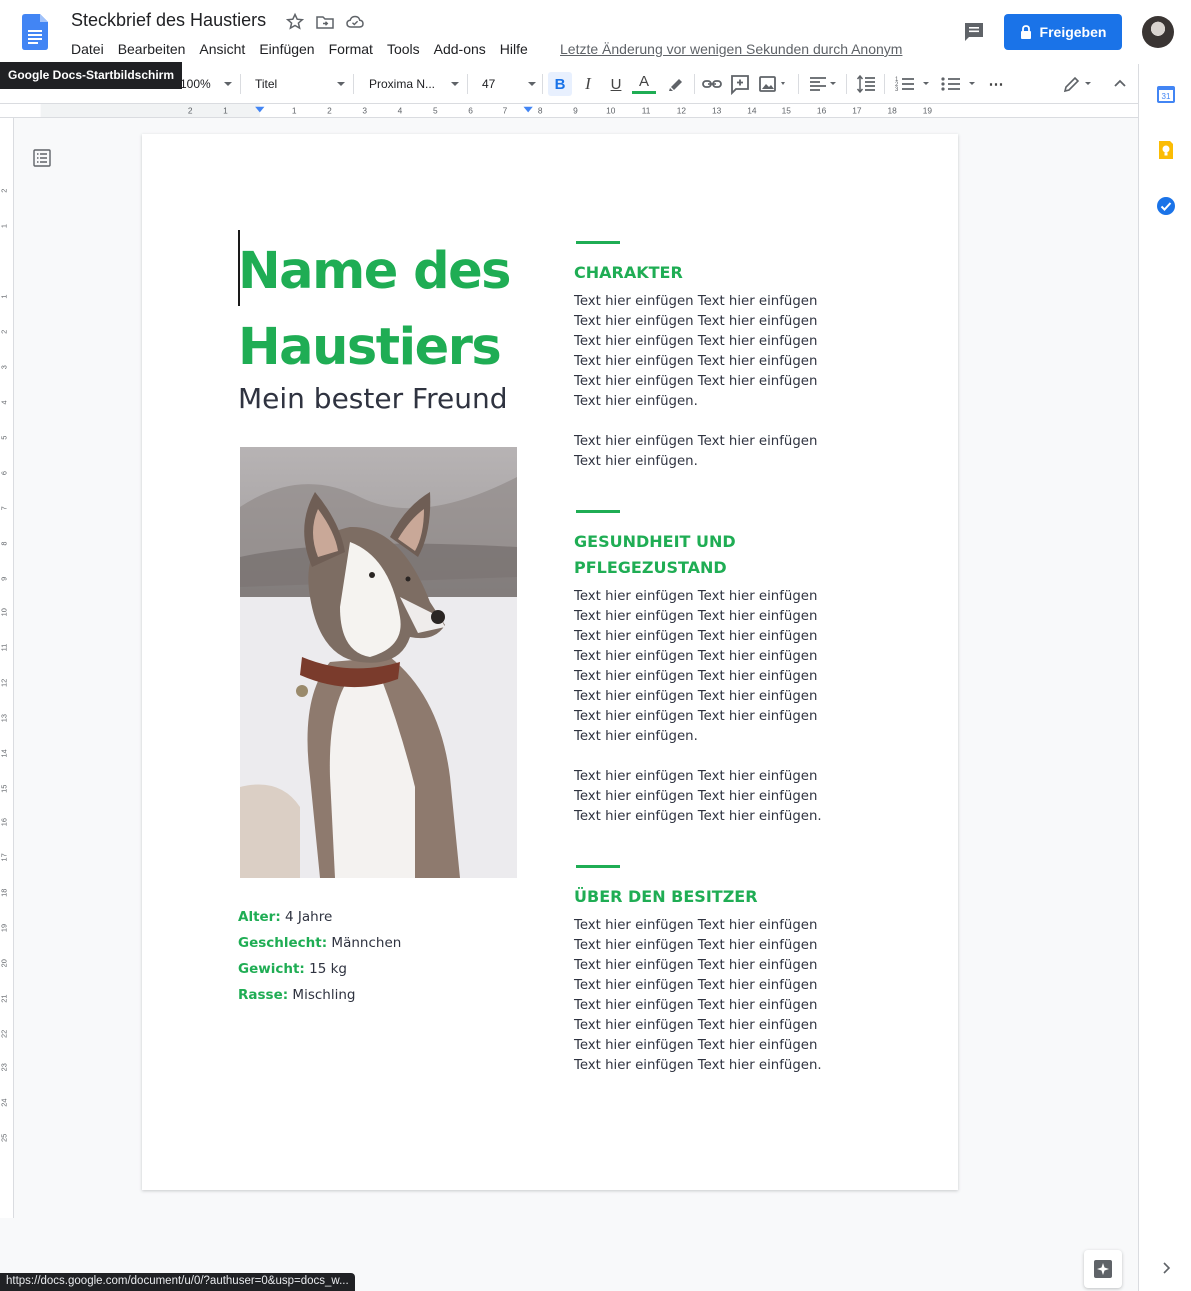  What do you see at coordinates (286, 49) in the screenshot?
I see `menu-einfuegen: Einfügen` at bounding box center [286, 49].